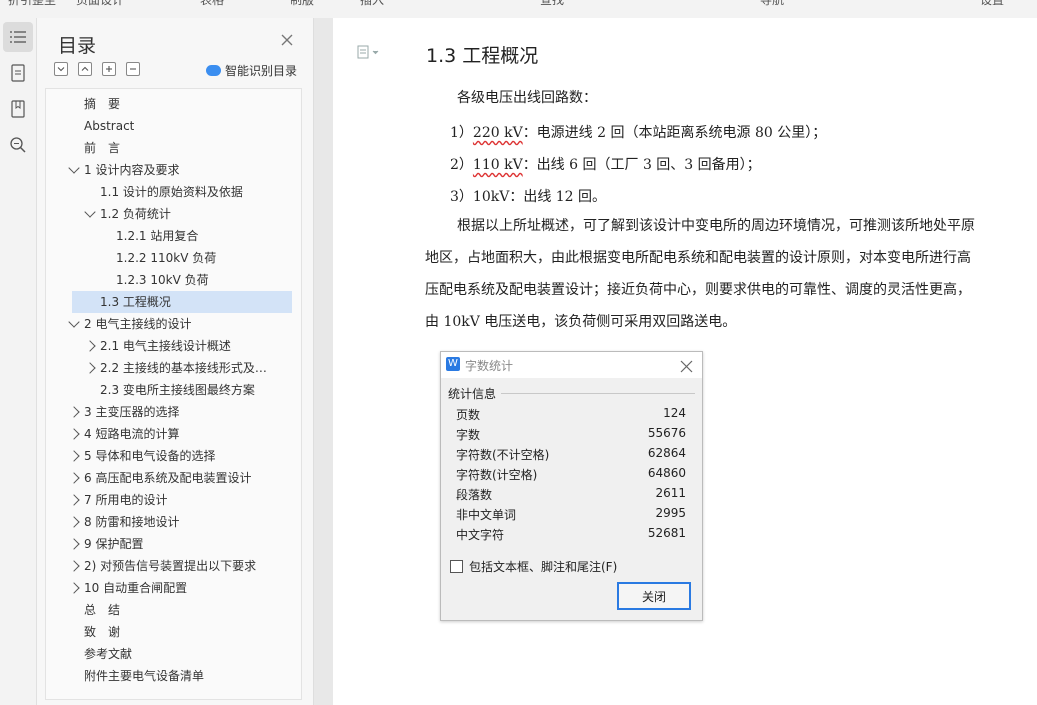 The width and height of the screenshot is (1037, 705). Describe the element at coordinates (173, 632) in the screenshot. I see `toc-item: 致 谢` at that location.